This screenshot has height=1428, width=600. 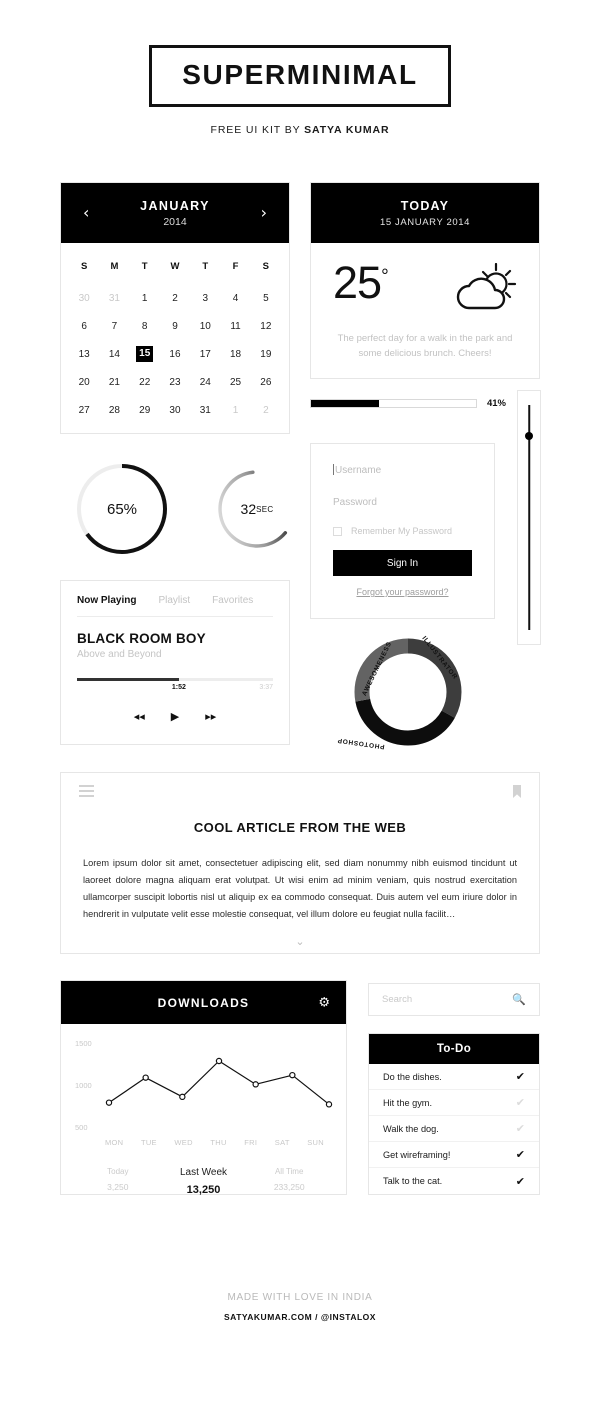 What do you see at coordinates (529, 436) in the screenshot?
I see `slider-thumb` at bounding box center [529, 436].